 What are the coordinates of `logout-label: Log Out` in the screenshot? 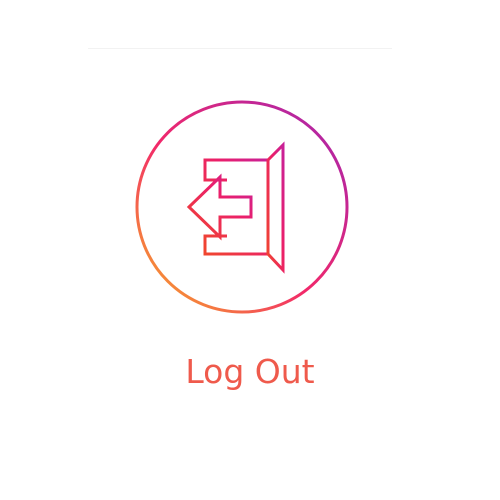 It's located at (250, 371).